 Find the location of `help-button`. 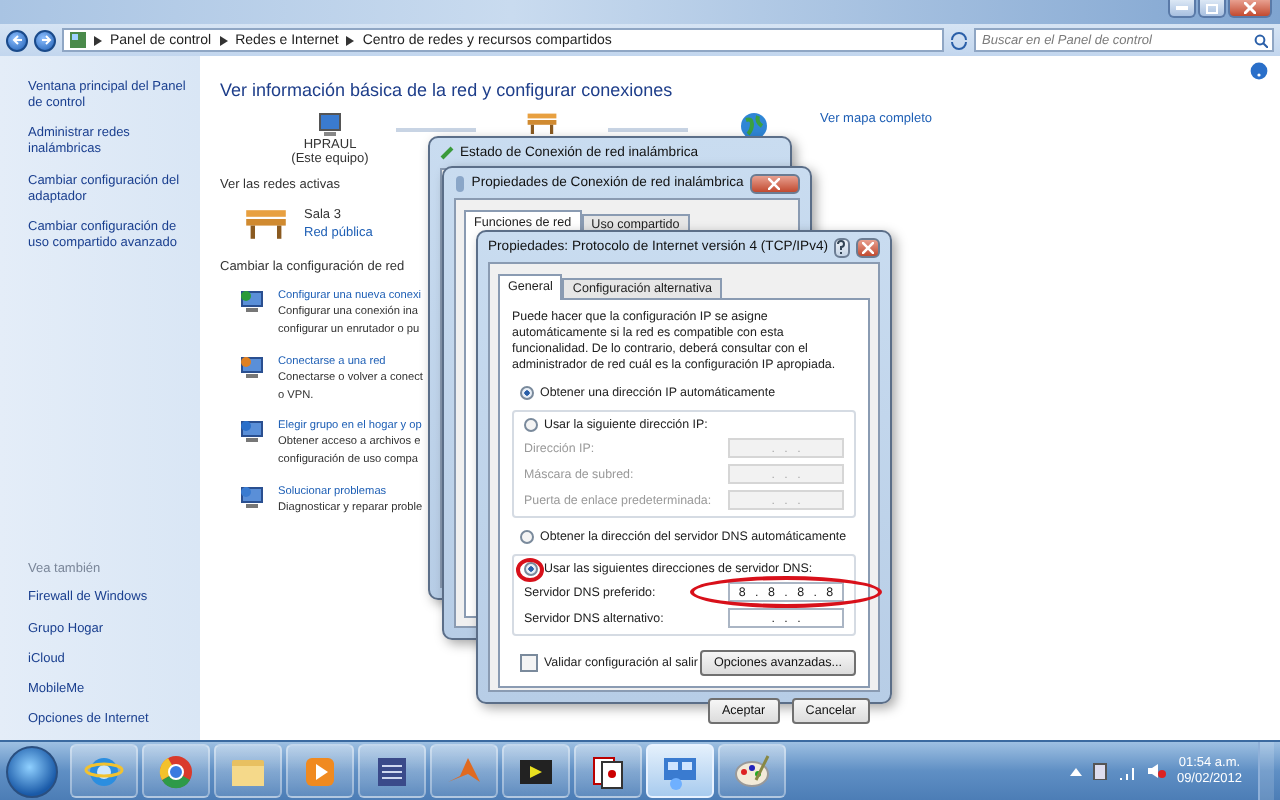

help-button is located at coordinates (842, 247).